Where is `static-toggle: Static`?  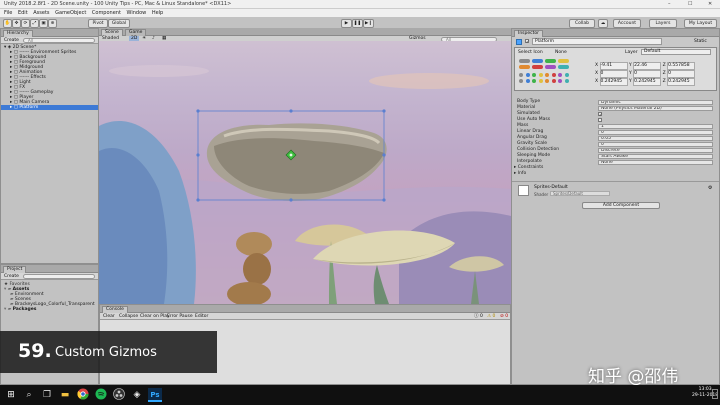 static-toggle: Static is located at coordinates (700, 41).